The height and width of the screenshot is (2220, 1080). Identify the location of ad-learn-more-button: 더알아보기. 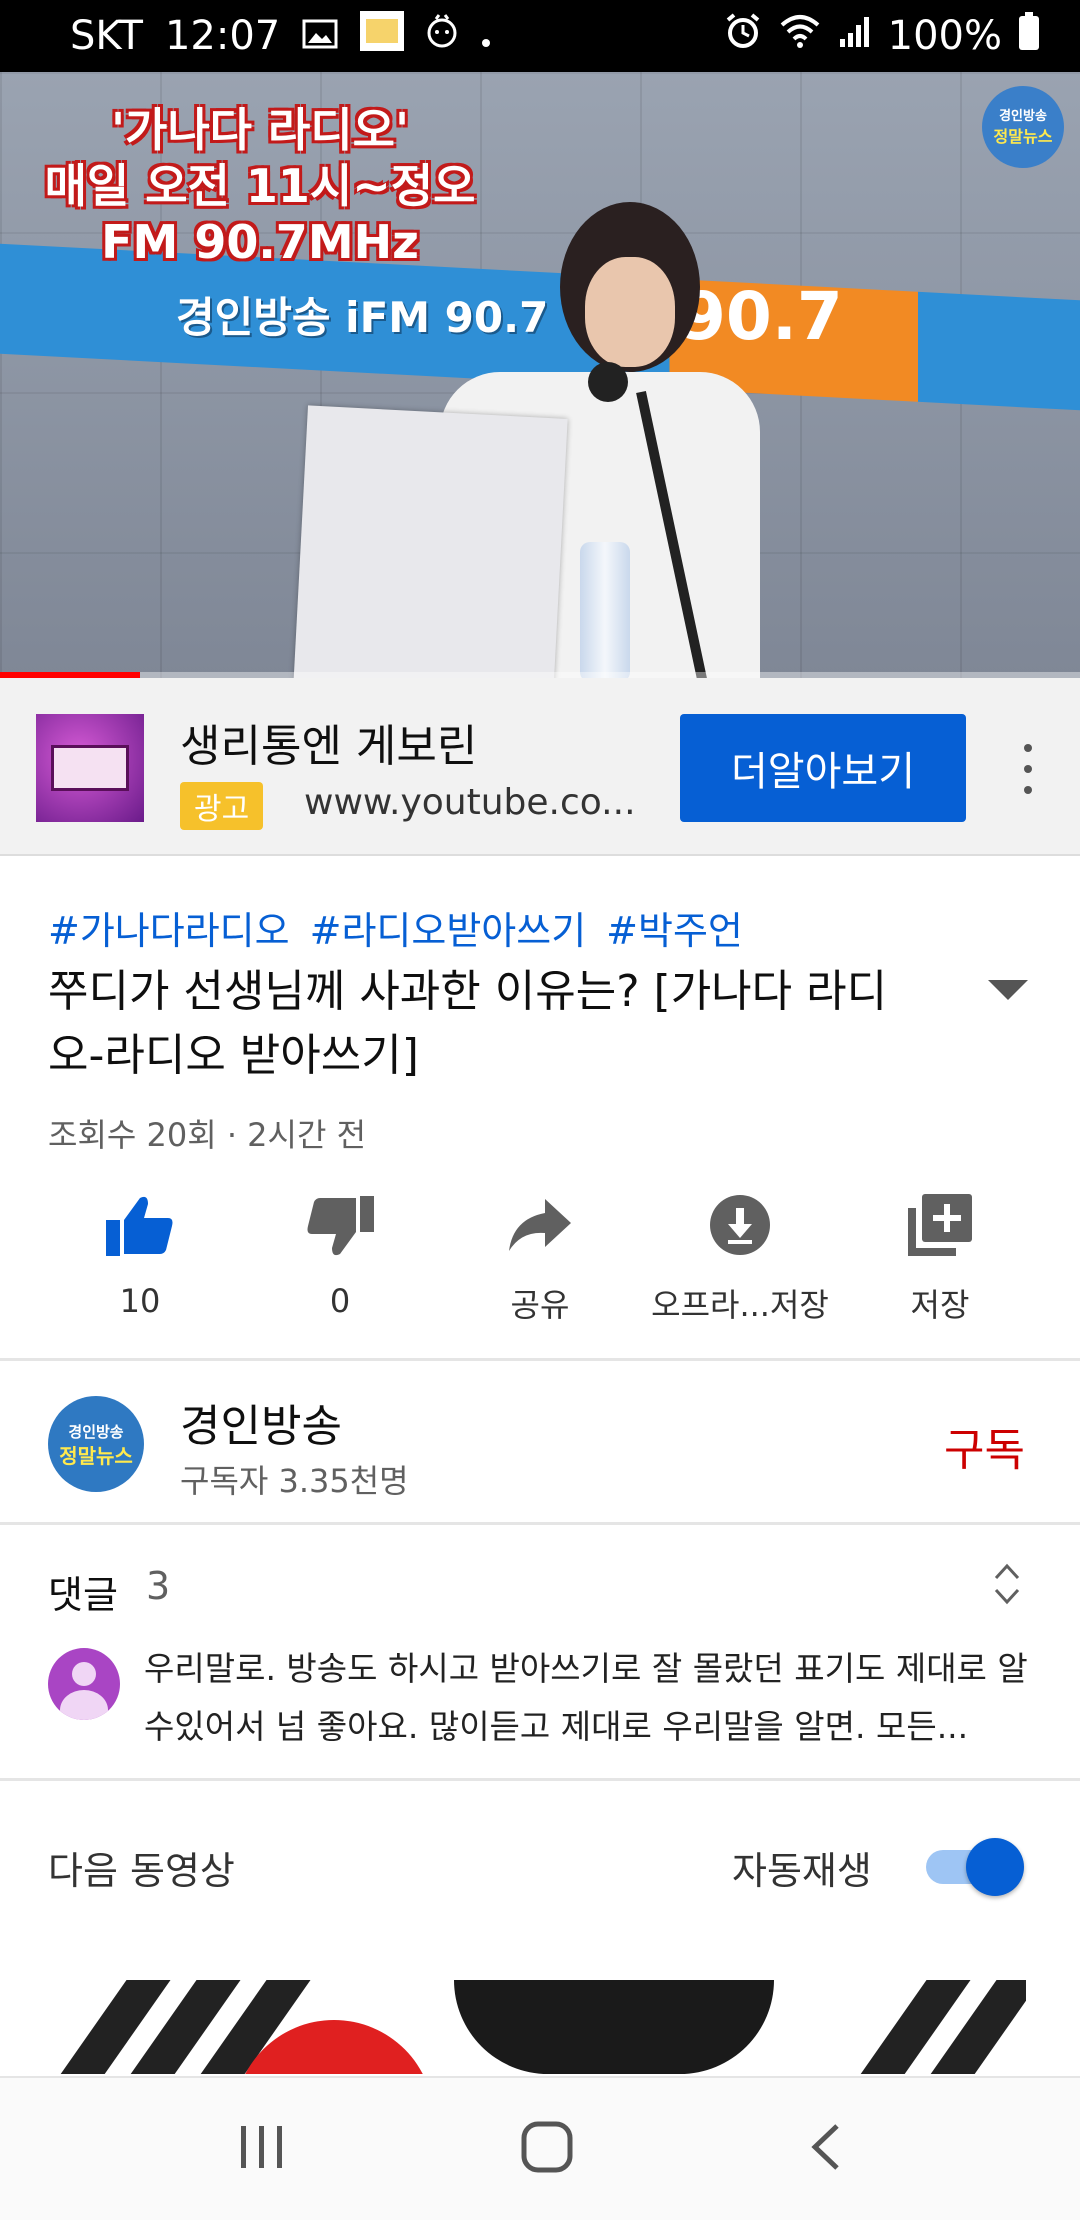
(823, 768).